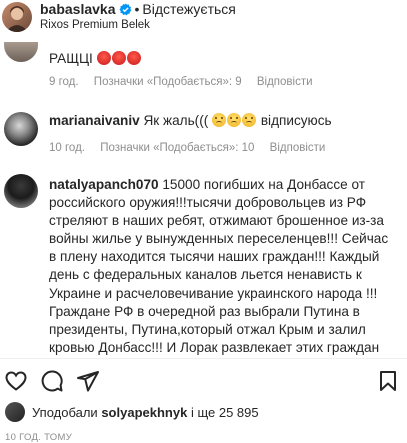 Image resolution: width=407 pixels, height=443 pixels. Describe the element at coordinates (176, 120) in the screenshot. I see `comment-body: Як жаль(((` at that location.